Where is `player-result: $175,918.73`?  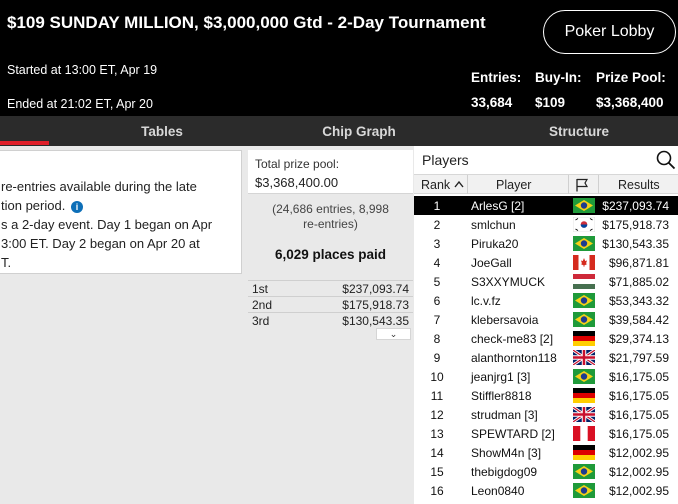 player-result: $175,918.73 is located at coordinates (635, 225).